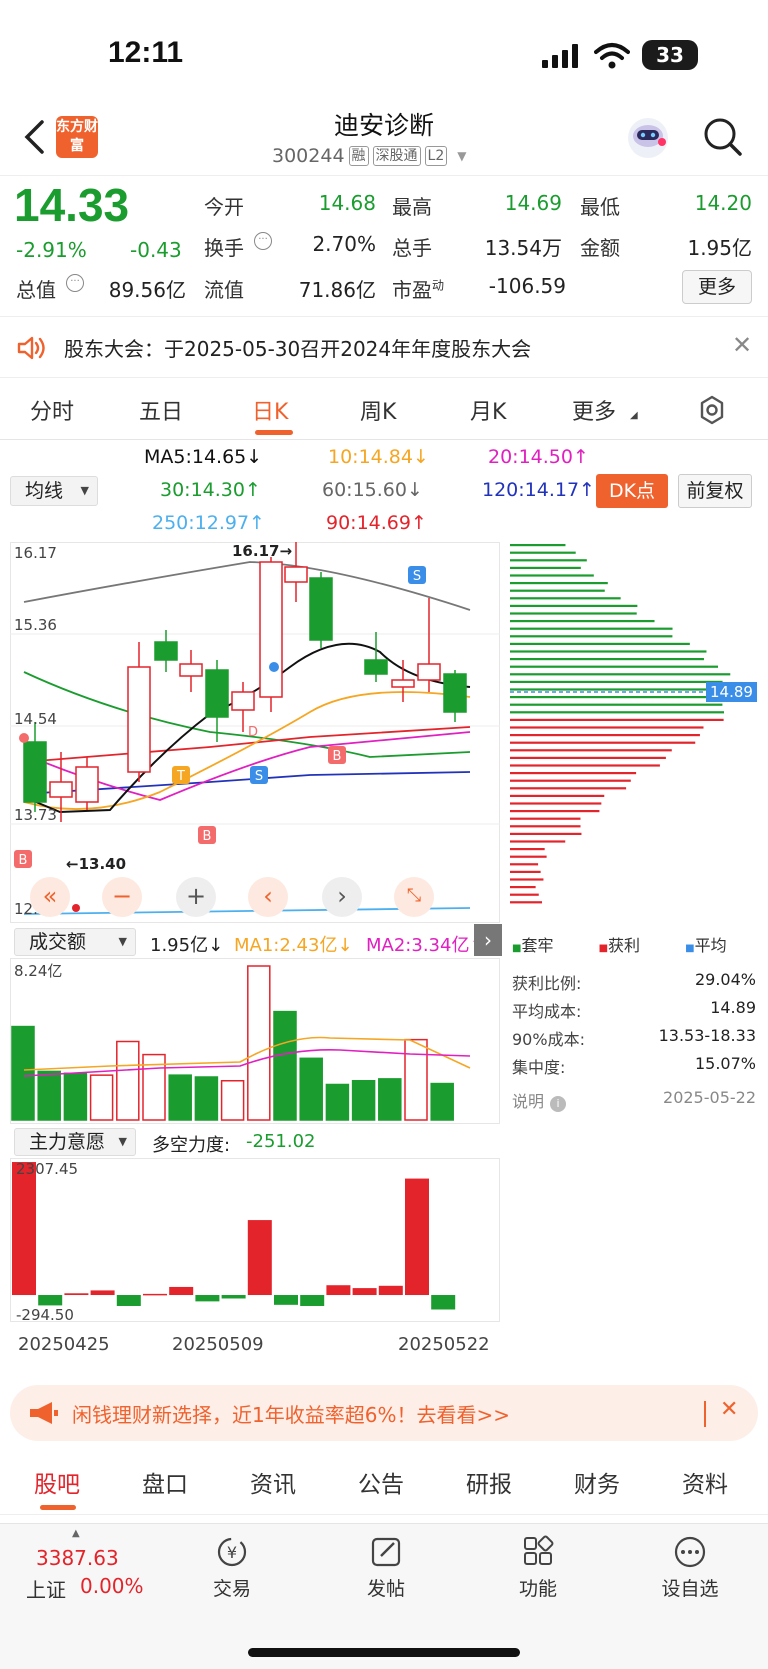  Describe the element at coordinates (180, 776) in the screenshot. I see `marker-t-text: T` at that location.